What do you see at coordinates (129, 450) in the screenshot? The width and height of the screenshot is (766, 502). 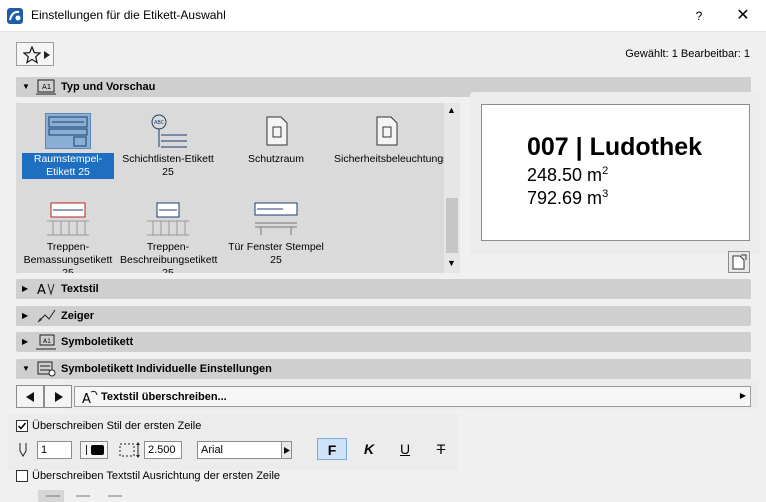 I see `text-size-icon` at bounding box center [129, 450].